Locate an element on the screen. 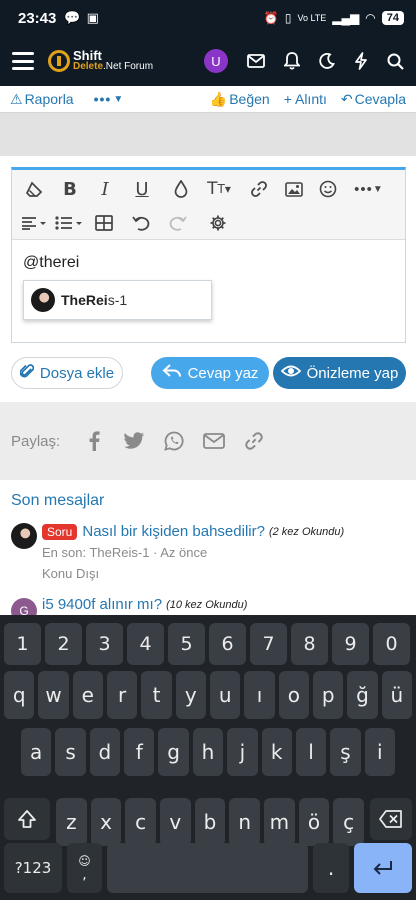 This screenshot has height=900, width=416. user-avatar: U is located at coordinates (216, 61).